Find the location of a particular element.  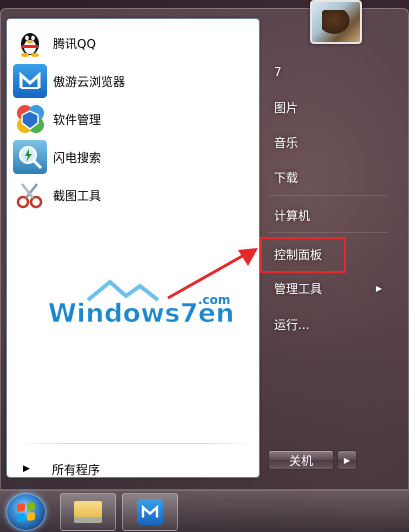

shutdown-button: 关机 is located at coordinates (301, 460).